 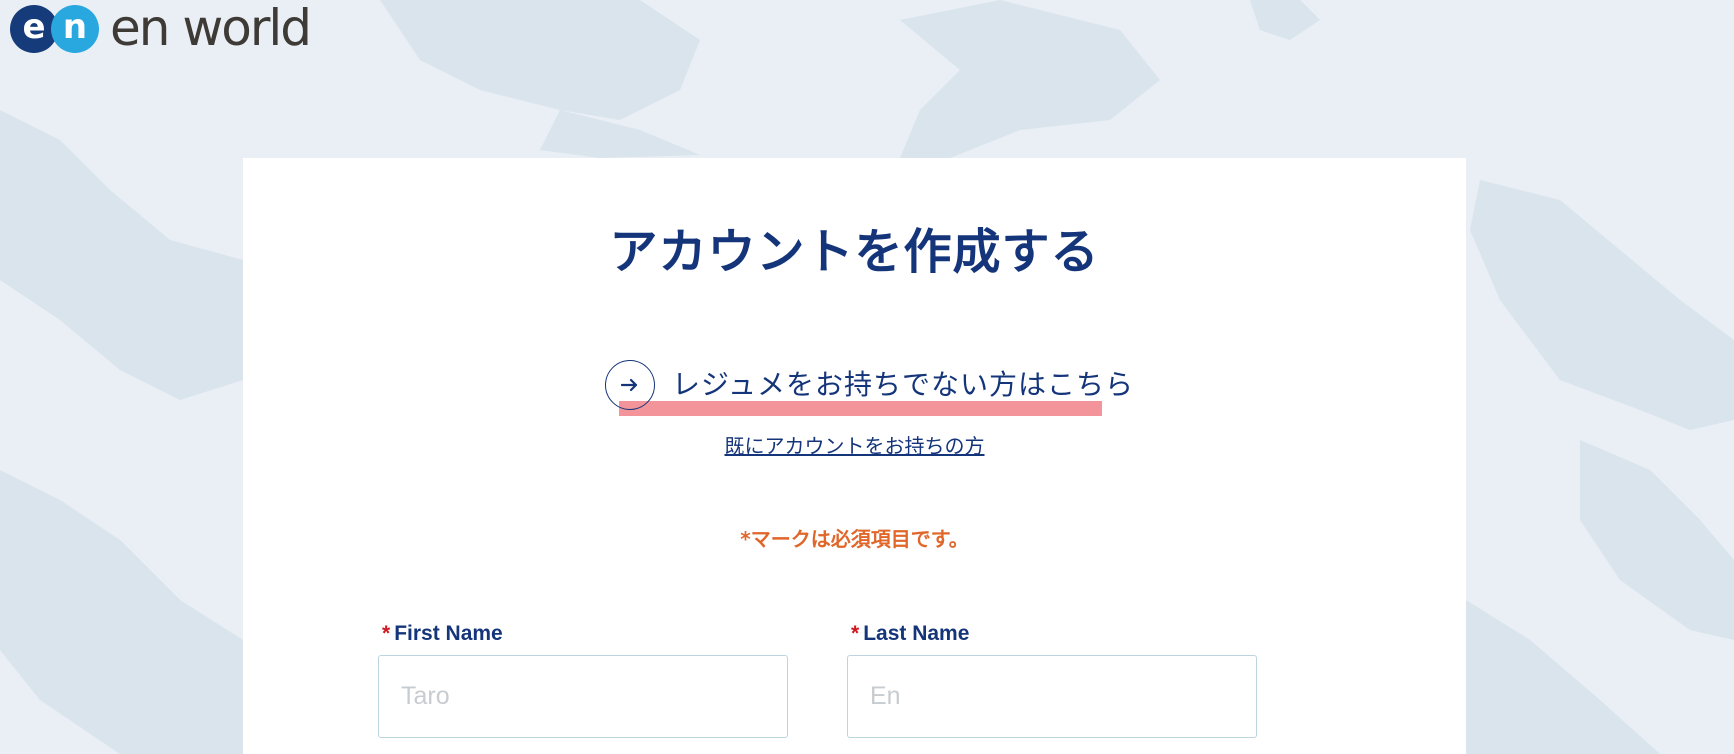 I want to click on enworld-logo: e n en world, so click(x=161, y=28).